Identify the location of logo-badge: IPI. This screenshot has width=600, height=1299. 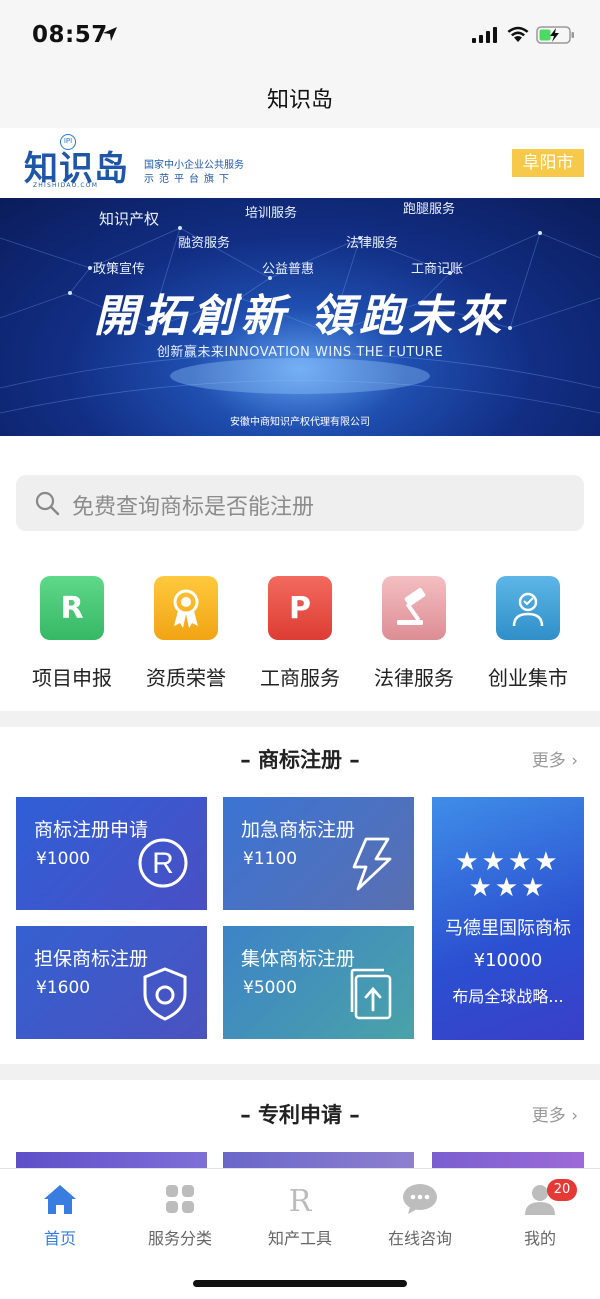
(68, 142).